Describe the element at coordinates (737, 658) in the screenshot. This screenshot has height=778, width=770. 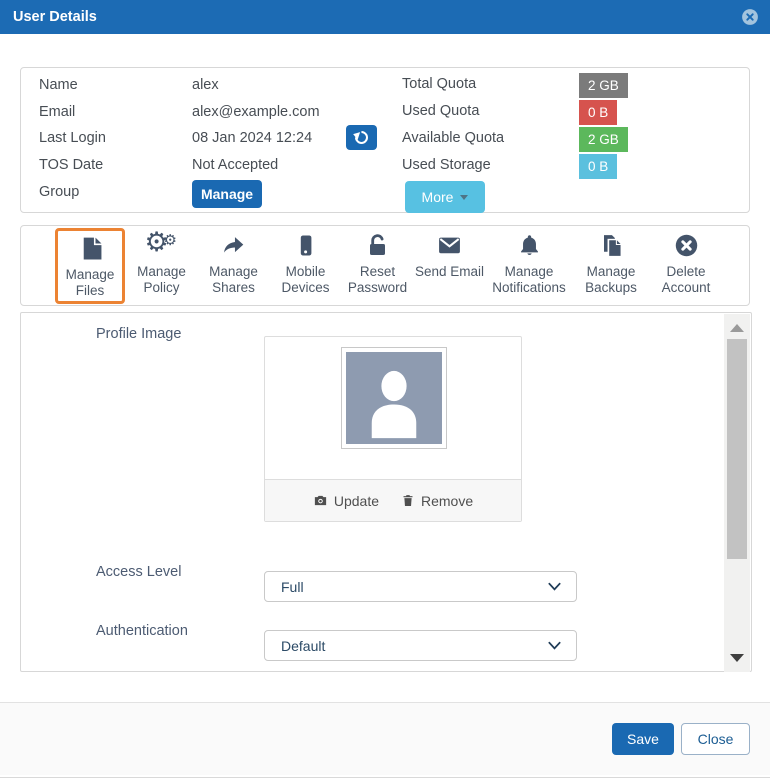
I see `scroll-down-icon` at that location.